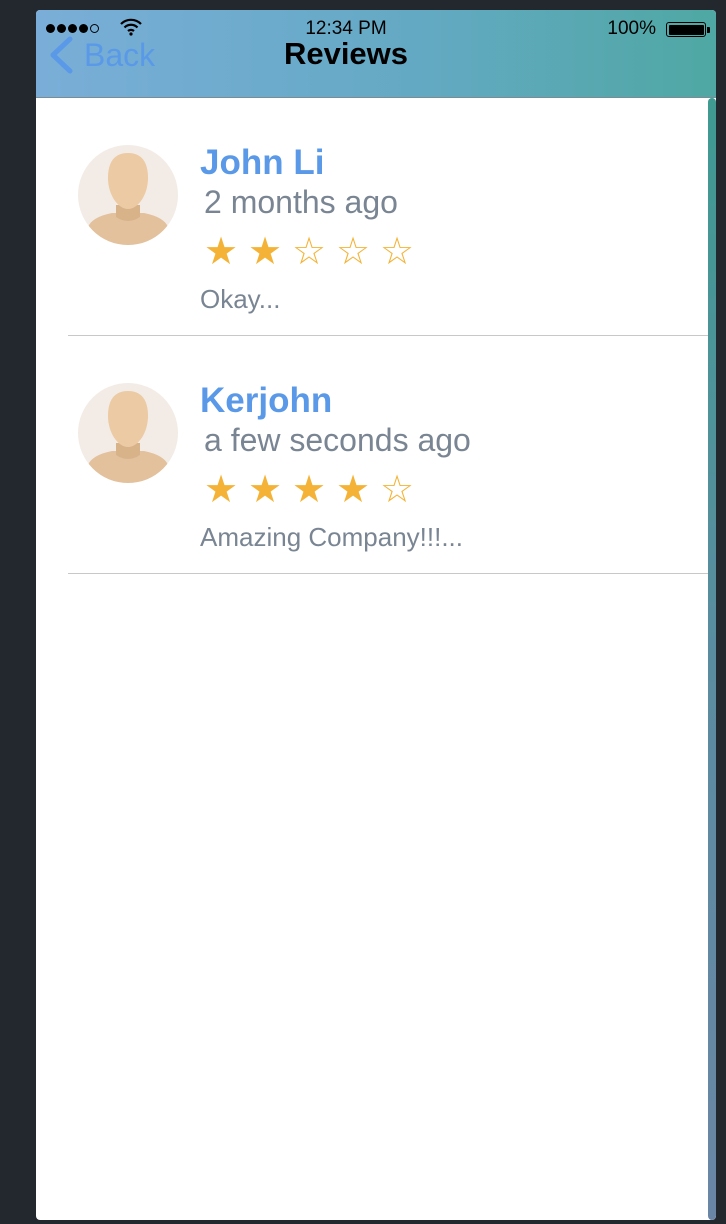 This screenshot has height=1224, width=726. I want to click on review-time: 2 months ago, so click(301, 202).